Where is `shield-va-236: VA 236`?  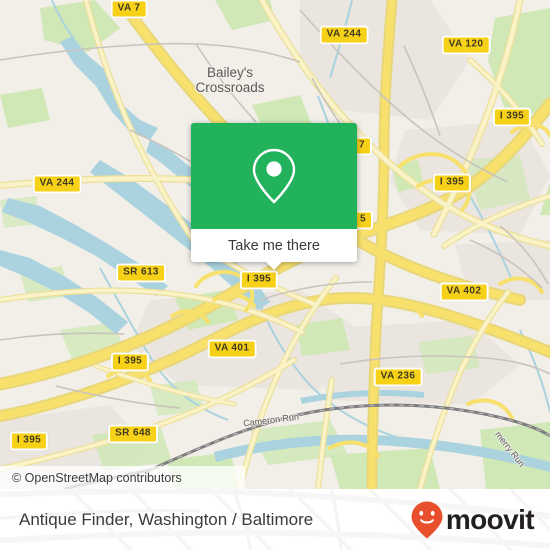
shield-va-236: VA 236 is located at coordinates (398, 377).